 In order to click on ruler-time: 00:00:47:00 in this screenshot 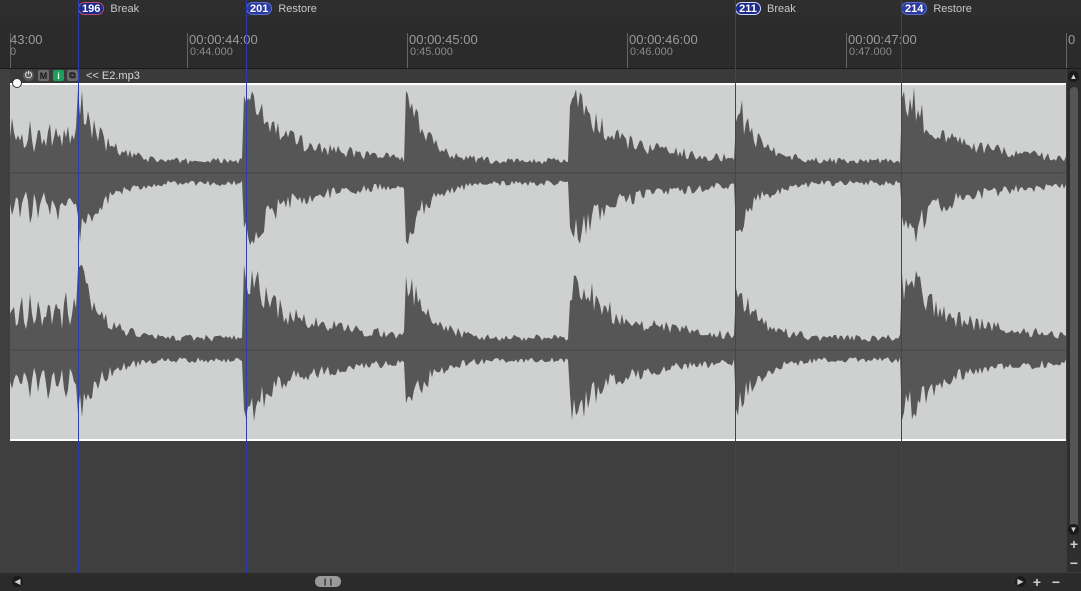, I will do `click(882, 39)`.